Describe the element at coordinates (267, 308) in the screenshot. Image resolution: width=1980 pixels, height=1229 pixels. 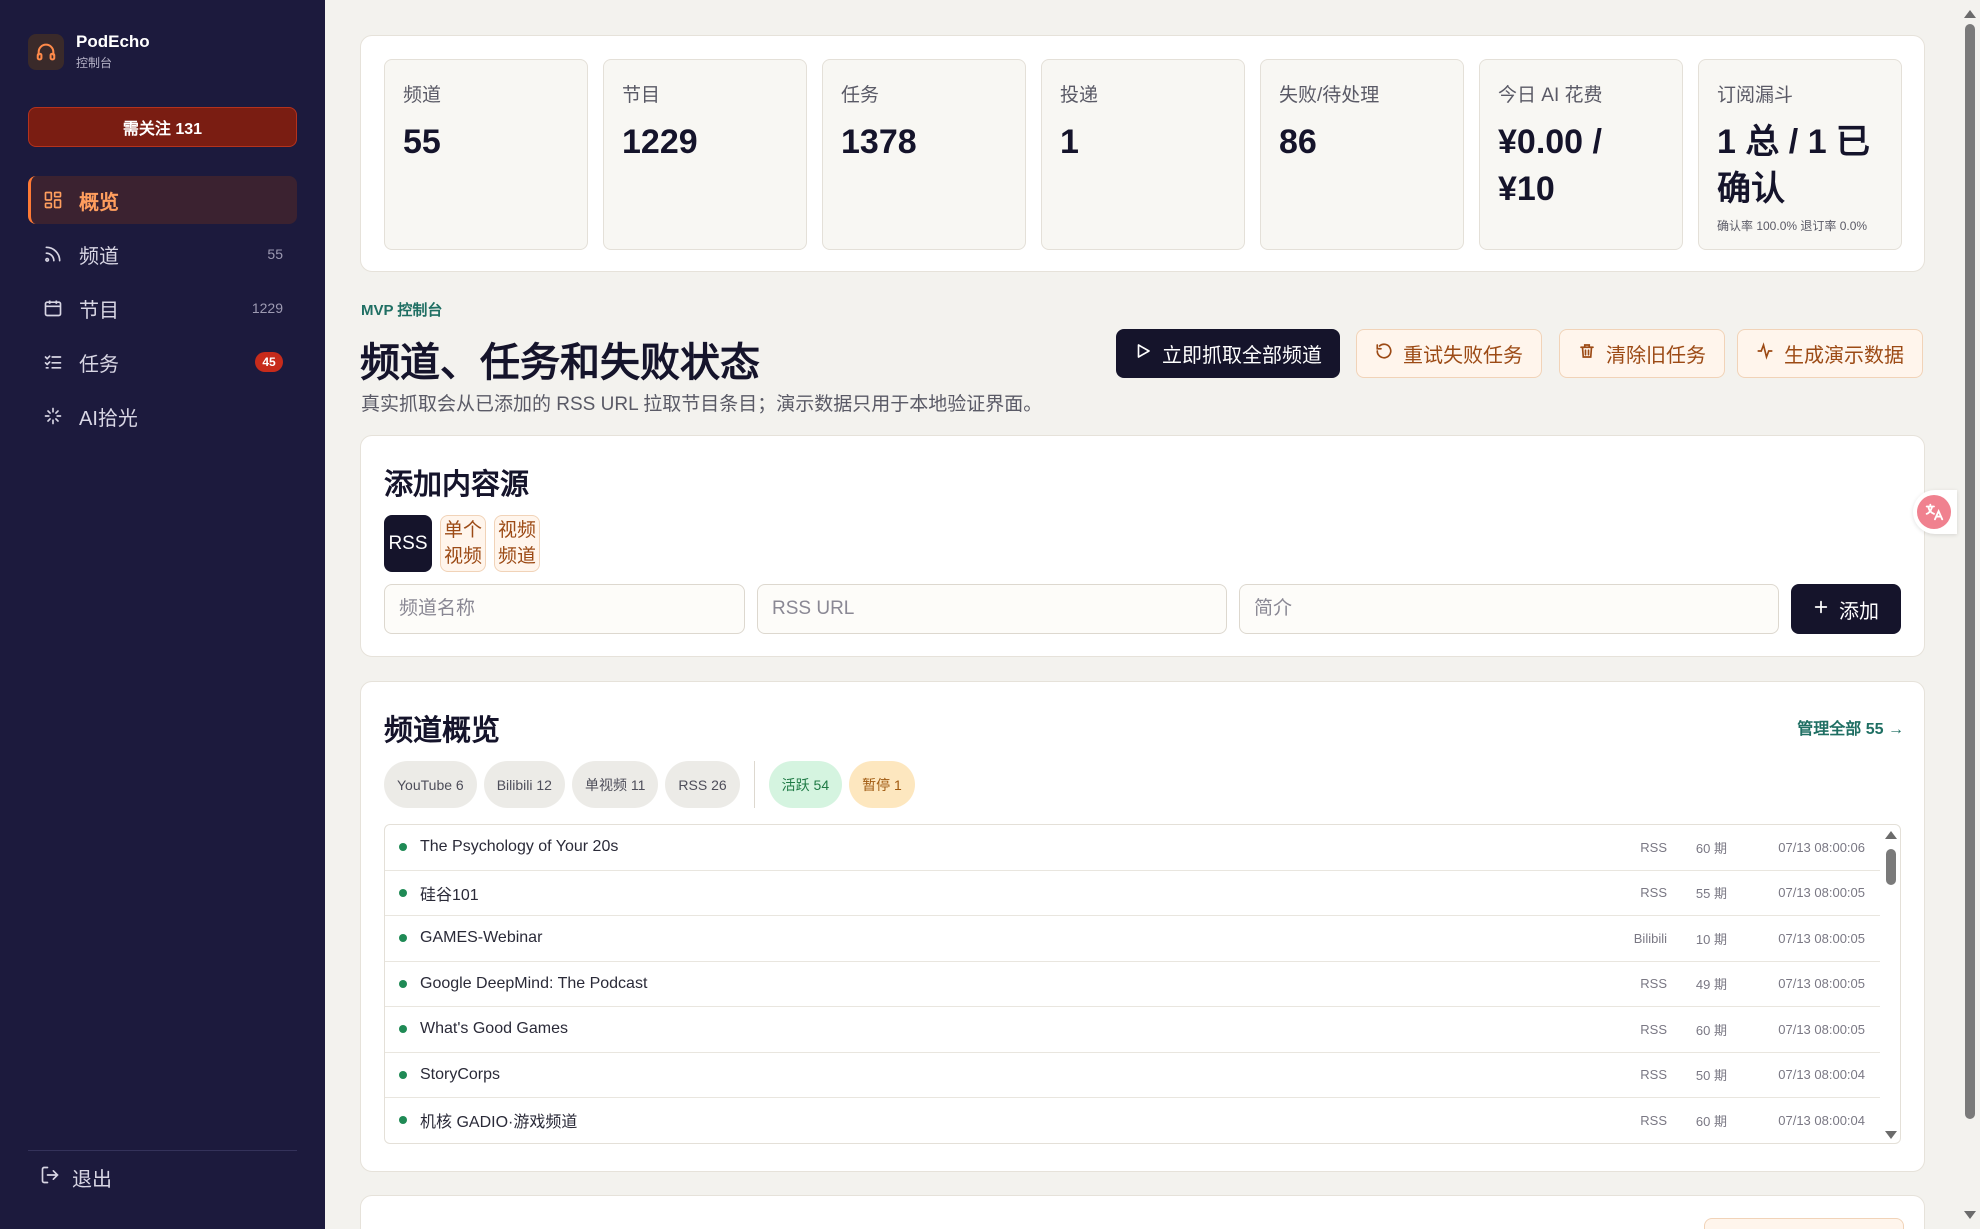
I see `sidebar-item-count: 1229` at that location.